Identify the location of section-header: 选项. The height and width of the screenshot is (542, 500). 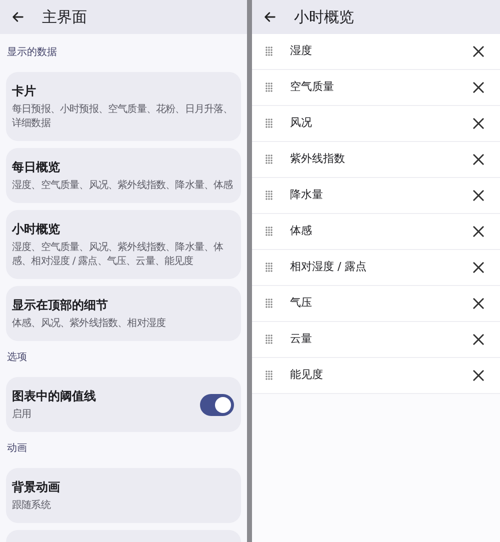
(17, 357).